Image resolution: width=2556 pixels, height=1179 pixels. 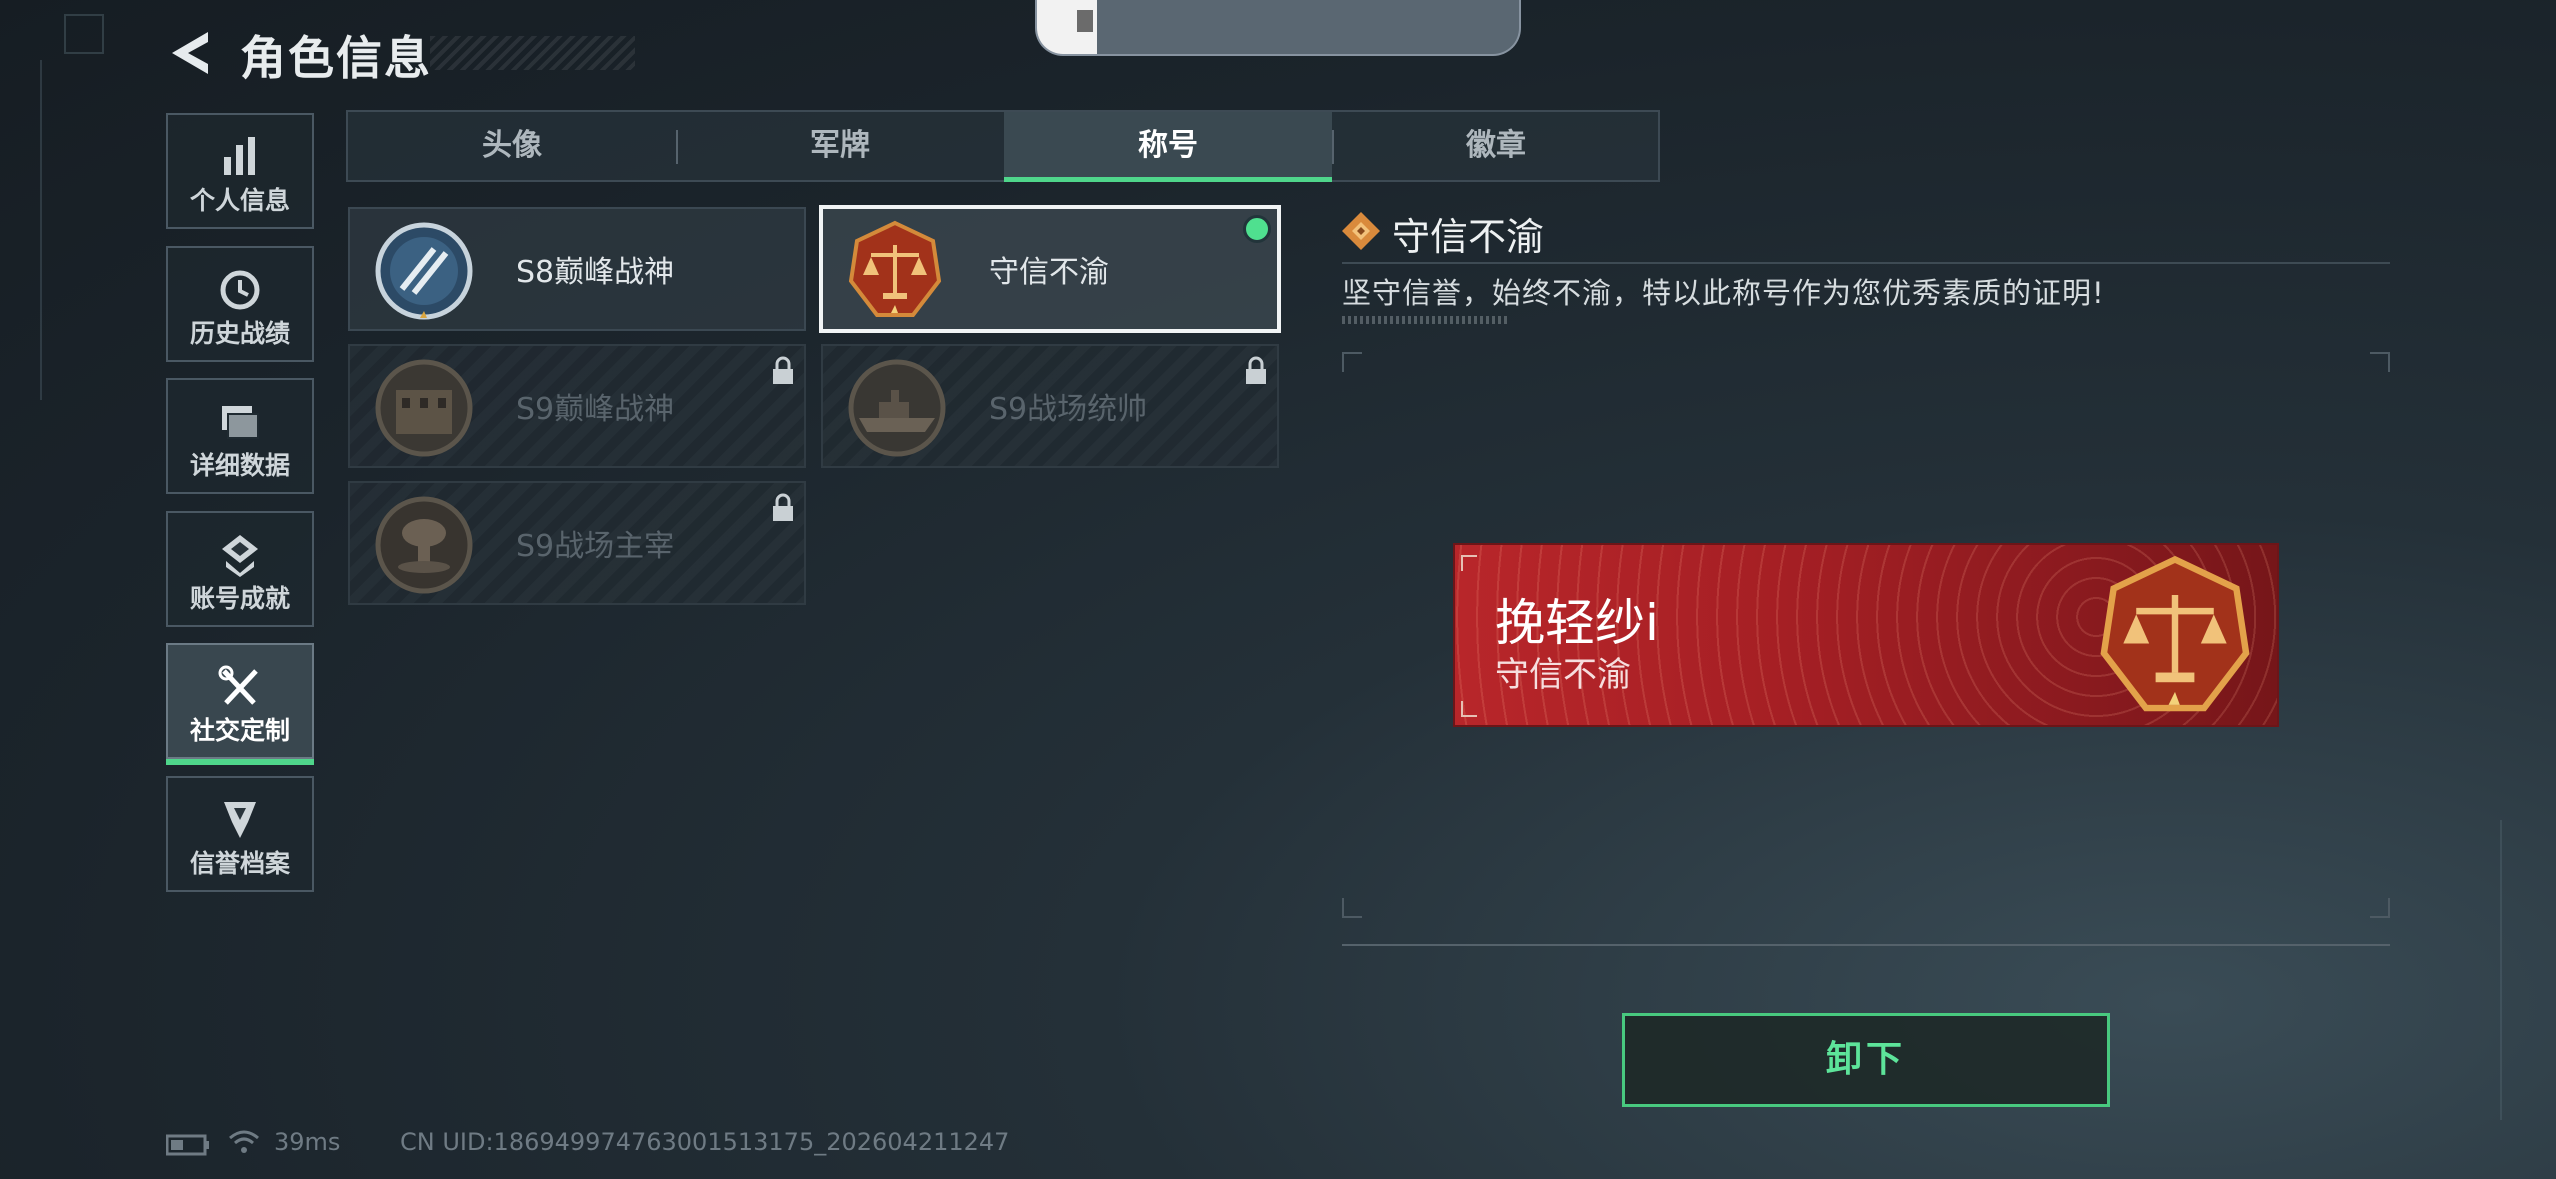 I want to click on sidebar-item-label: 信誉档案, so click(x=239, y=863).